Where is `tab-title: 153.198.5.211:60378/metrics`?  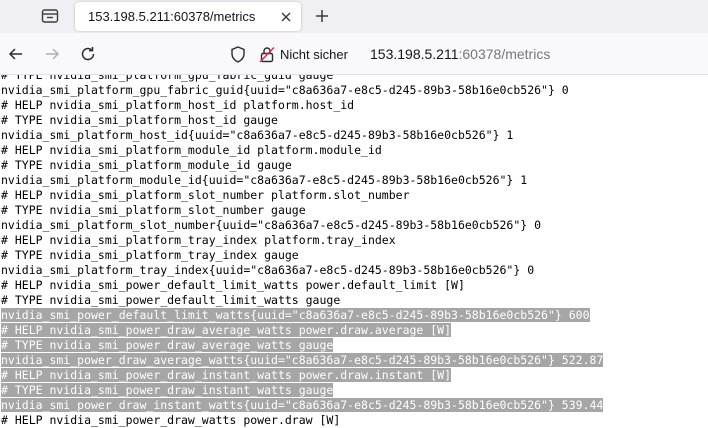
tab-title: 153.198.5.211:60378/metrics is located at coordinates (172, 16).